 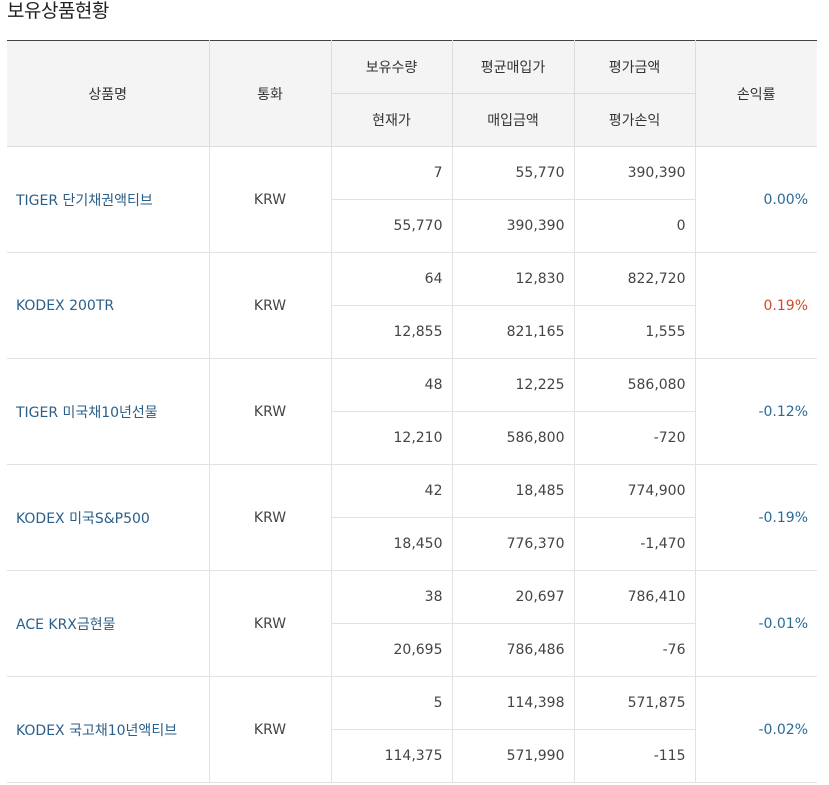 I want to click on eval-pnl-cell: -720, so click(x=634, y=438).